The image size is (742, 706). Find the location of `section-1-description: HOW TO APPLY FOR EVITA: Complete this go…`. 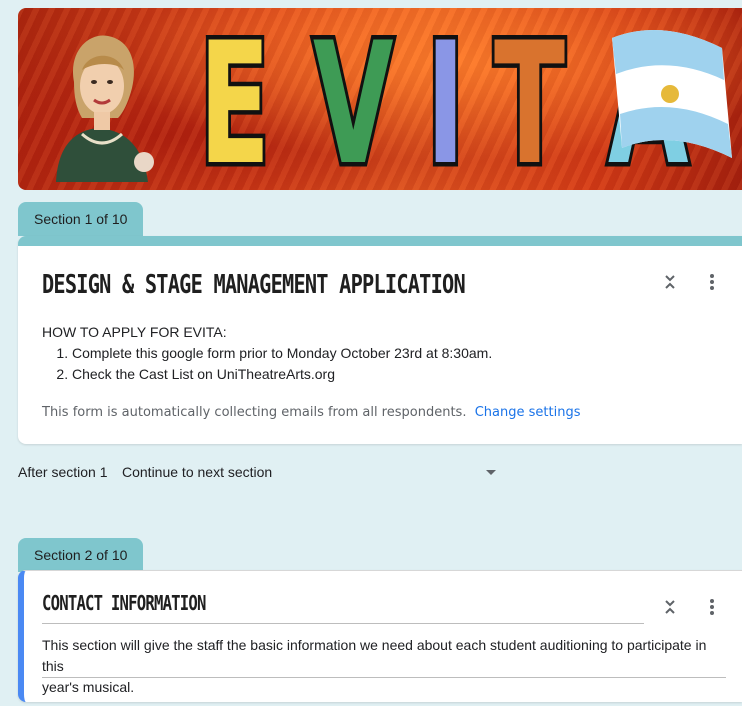

section-1-description: HOW TO APPLY FOR EVITA: Complete this go… is located at coordinates (267, 353).